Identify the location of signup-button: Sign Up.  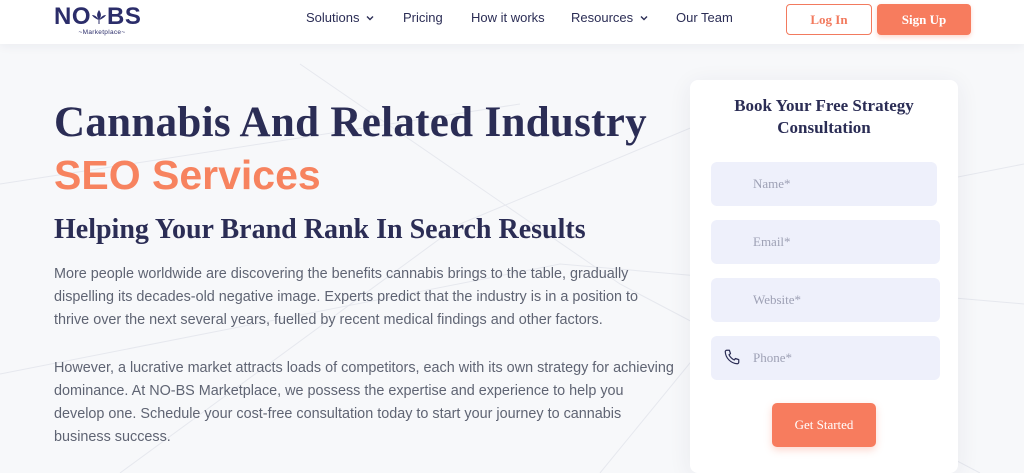
(924, 19).